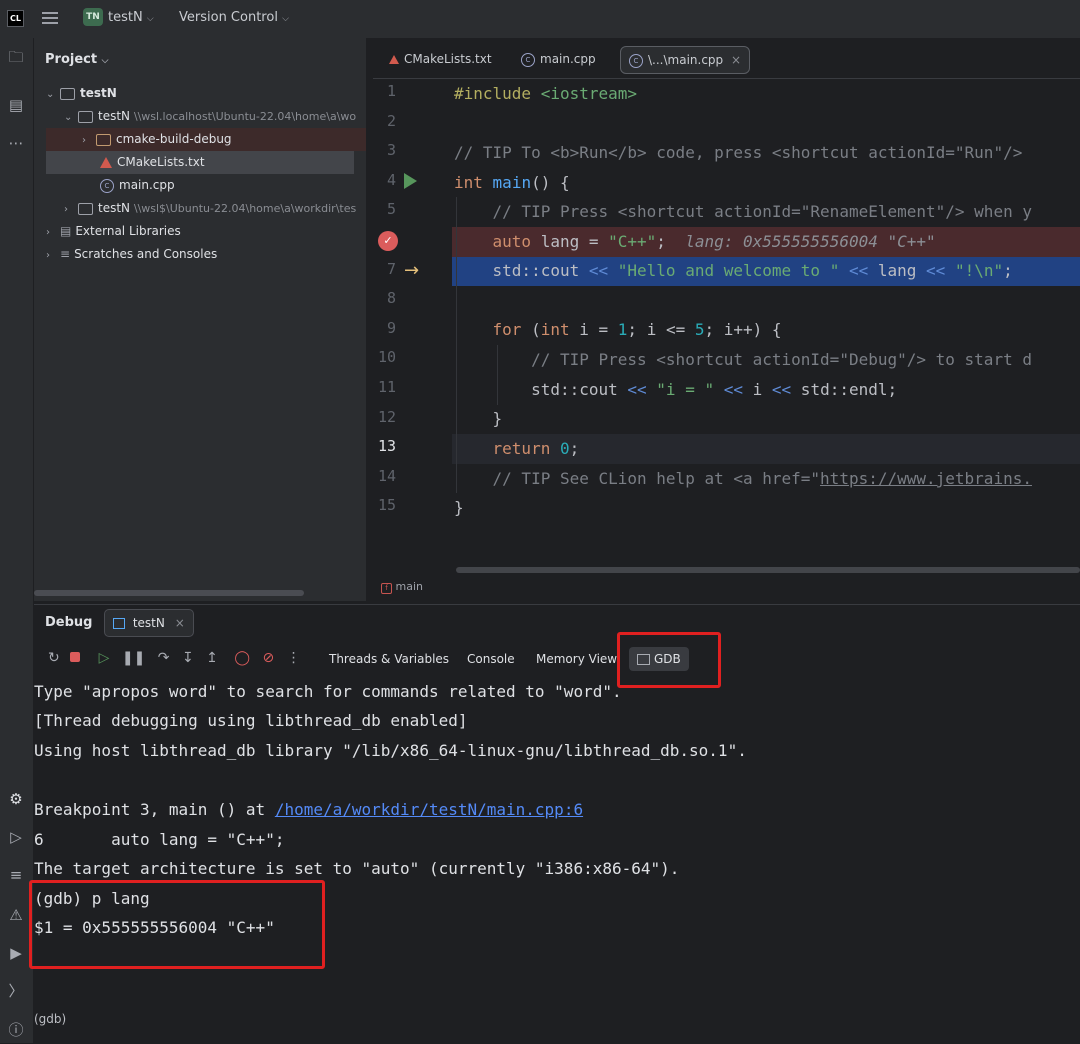 The height and width of the screenshot is (1044, 1080). What do you see at coordinates (381, 328) in the screenshot?
I see `line-number: 9` at bounding box center [381, 328].